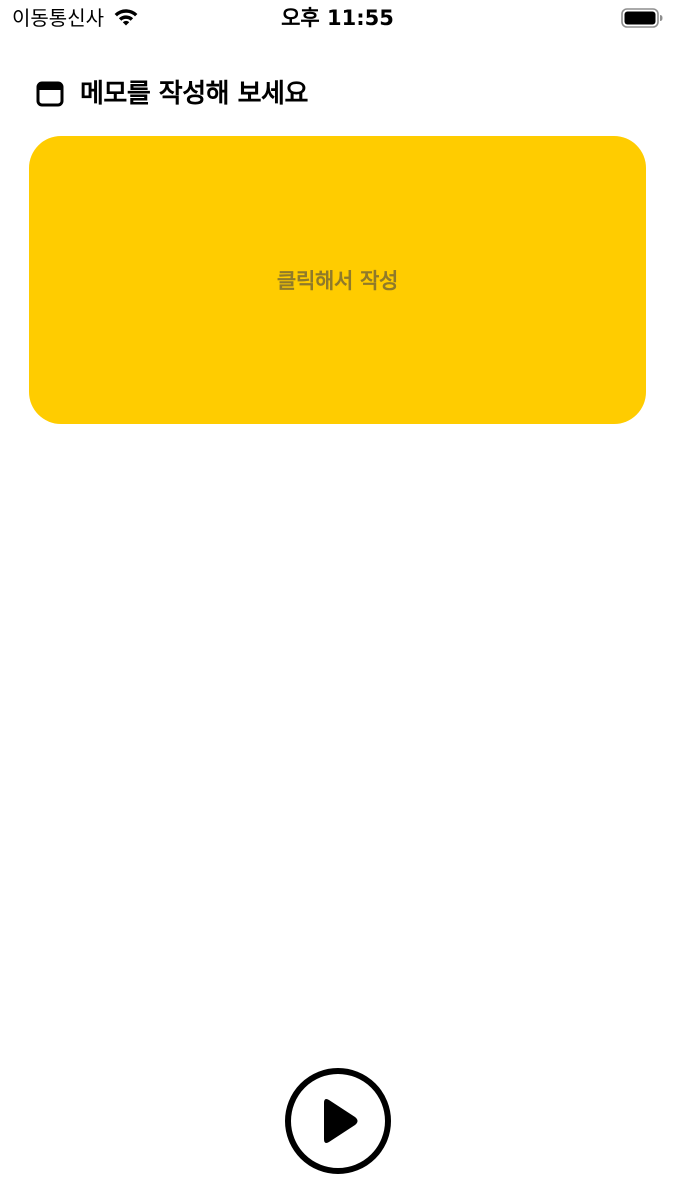 The image size is (675, 1200). What do you see at coordinates (338, 1121) in the screenshot?
I see `play-button` at bounding box center [338, 1121].